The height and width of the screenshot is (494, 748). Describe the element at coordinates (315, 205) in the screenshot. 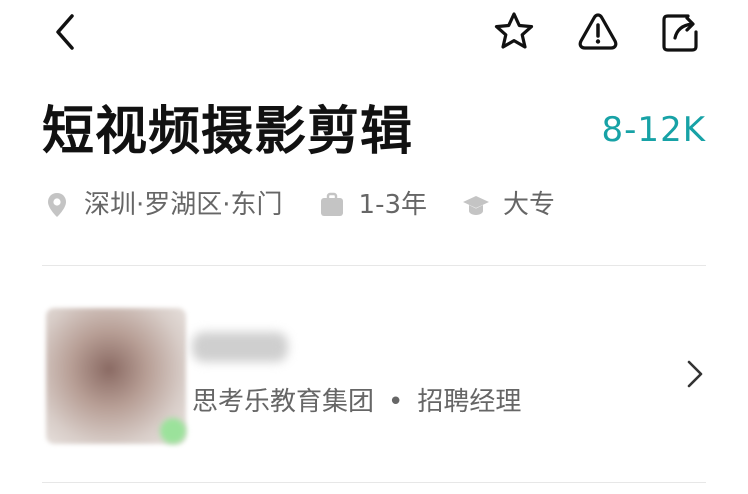

I see `job-meta-row: 深圳·罗湖区·东门 1-3年 大专` at that location.